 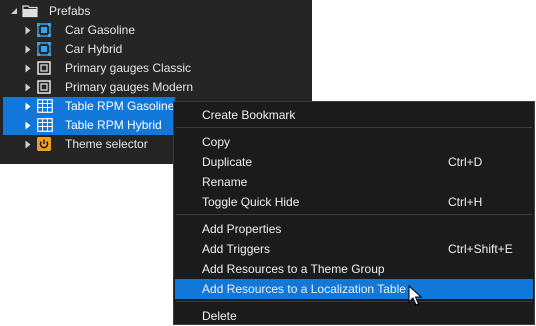 I want to click on menu-item-label: Add Resources to a Theme Group, so click(x=293, y=269).